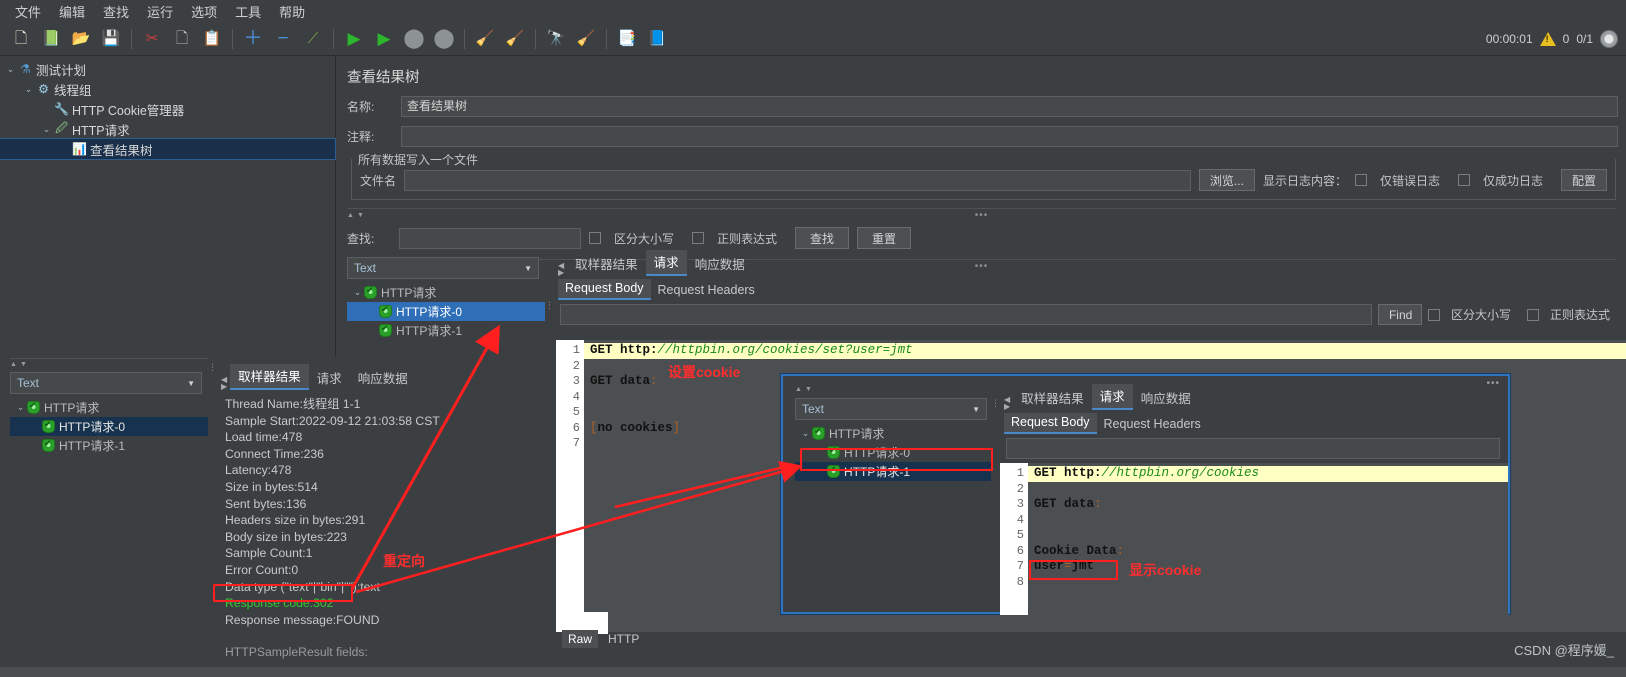 The image size is (1626, 677). Describe the element at coordinates (313, 39) in the screenshot. I see `toggle-icon: ⟋` at that location.